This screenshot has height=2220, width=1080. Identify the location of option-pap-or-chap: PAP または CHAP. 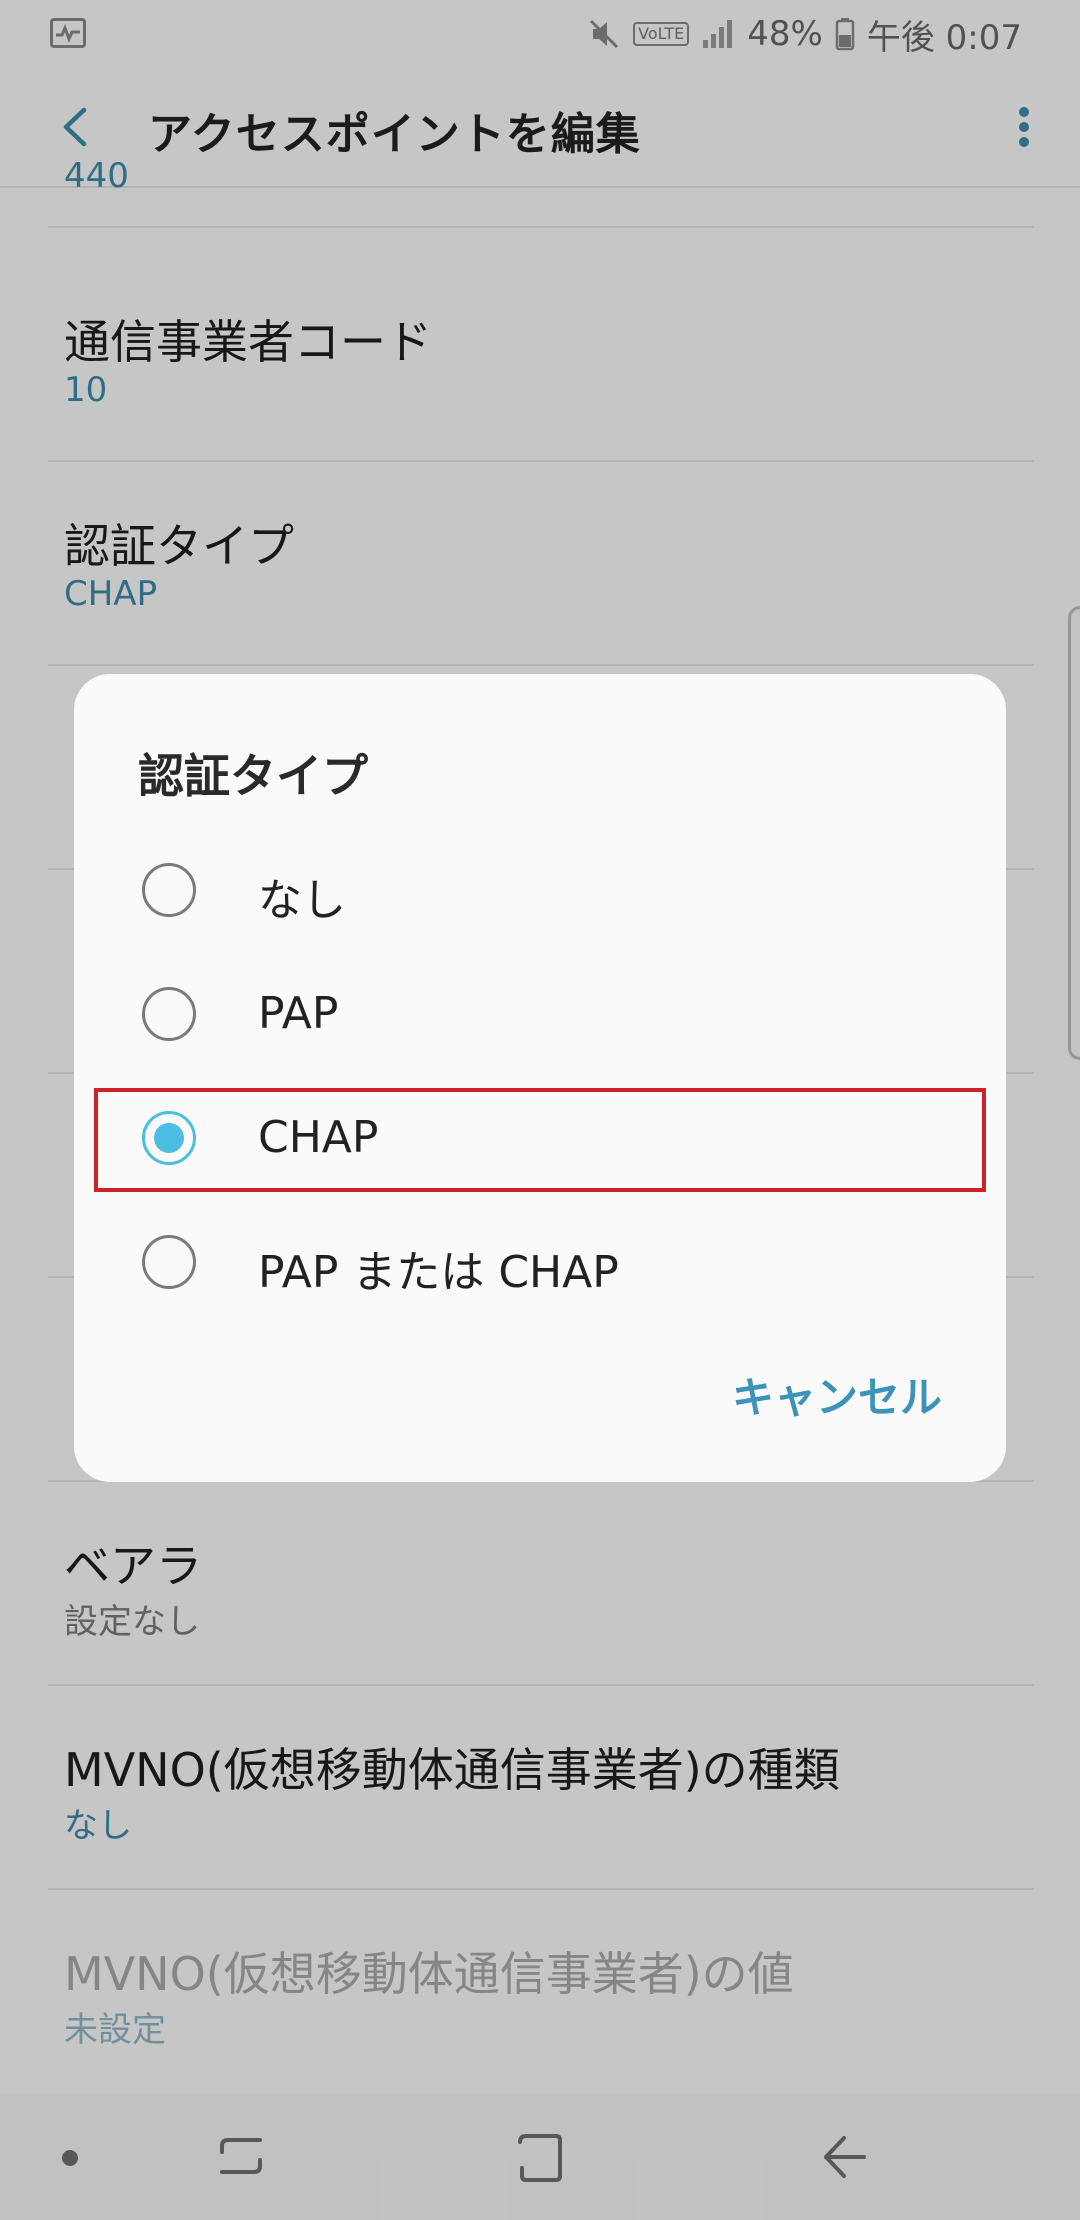
(540, 1262).